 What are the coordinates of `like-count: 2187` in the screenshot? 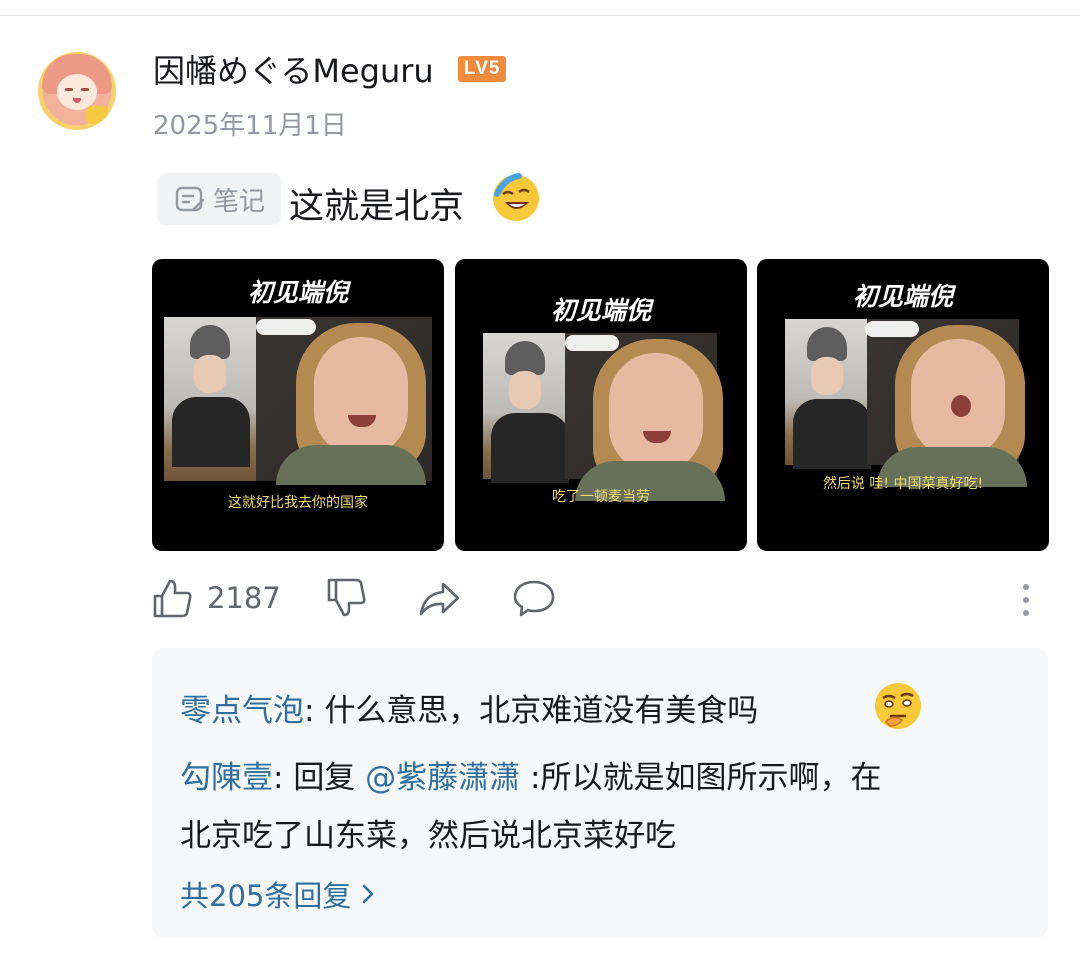 It's located at (244, 598).